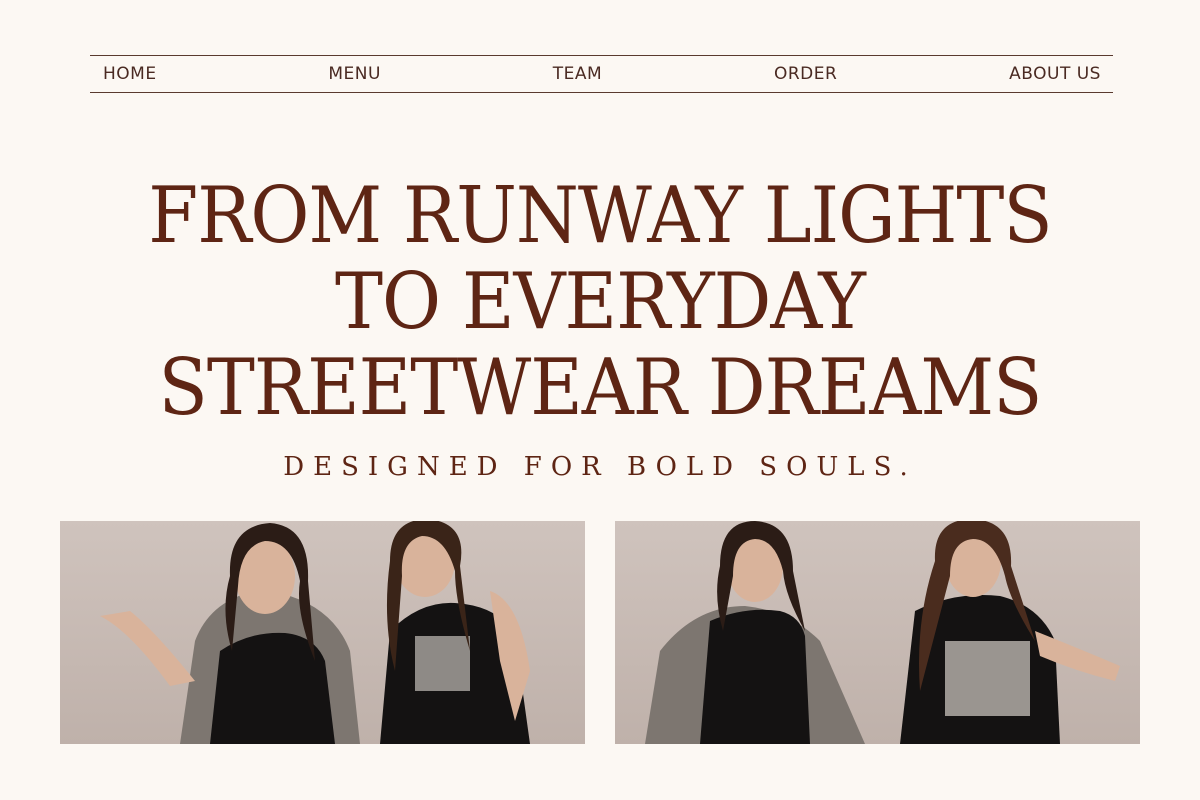 This screenshot has height=800, width=1200. I want to click on hero-tagline: DESIGNED FOR BOLD SOULS., so click(600, 467).